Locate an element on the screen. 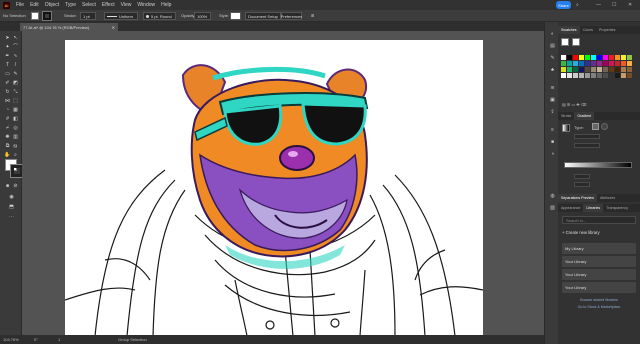 Image resolution: width=640 pixels, height=344 pixels. type-tool-icon: T is located at coordinates (7, 64).